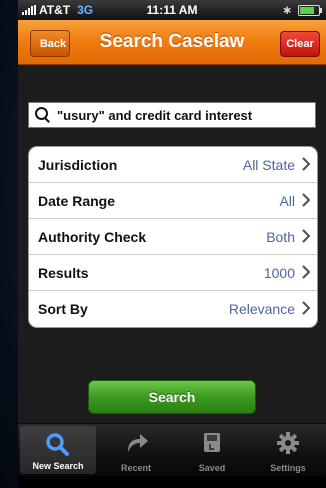 This screenshot has width=326, height=488. What do you see at coordinates (280, 236) in the screenshot?
I see `option-value: Both` at bounding box center [280, 236].